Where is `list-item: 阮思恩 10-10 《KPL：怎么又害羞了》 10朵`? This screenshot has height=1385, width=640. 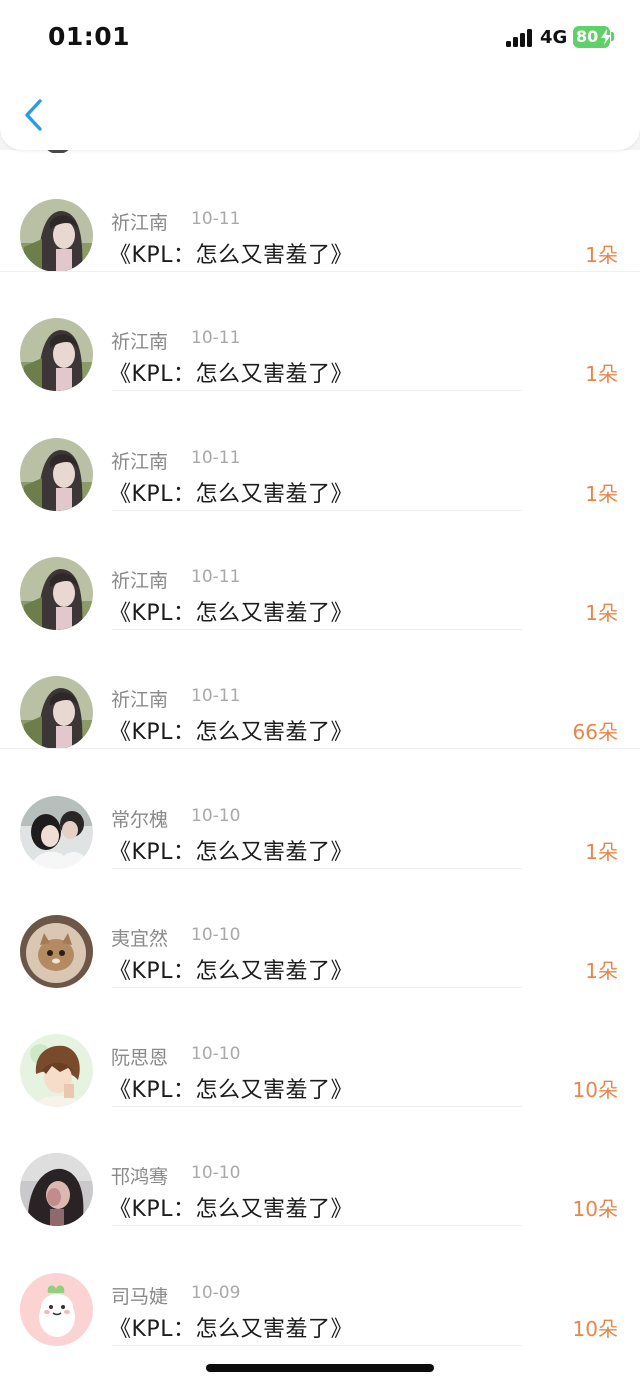 list-item: 阮思恩 10-10 《KPL：怎么又害羞了》 10朵 is located at coordinates (320, 1048).